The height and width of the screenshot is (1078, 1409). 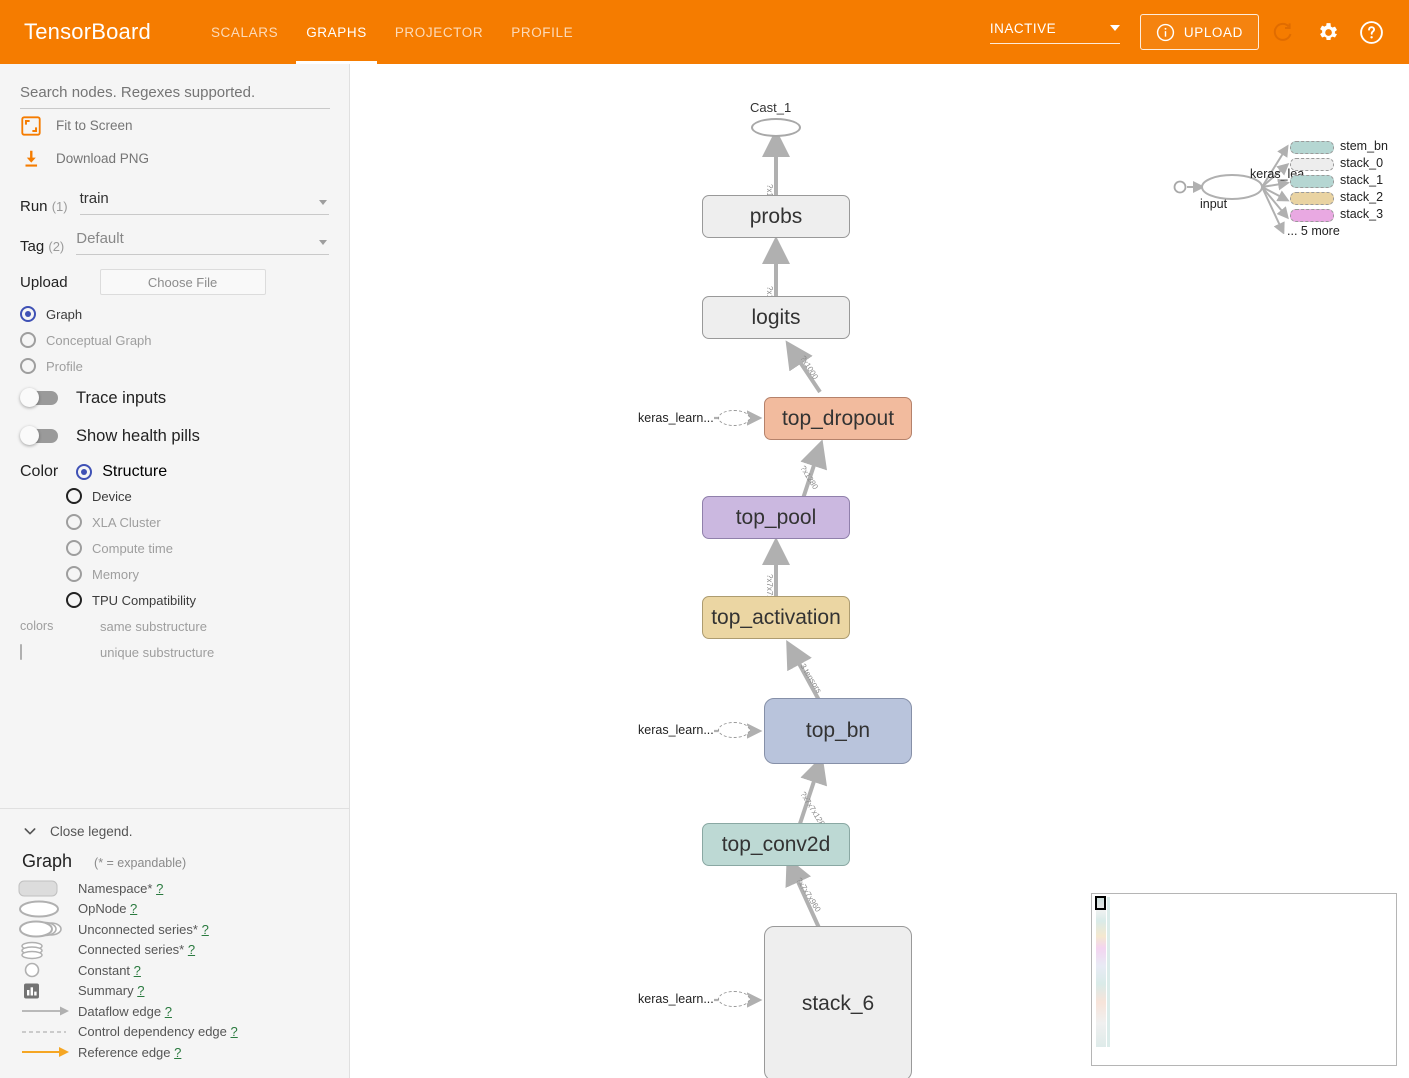 What do you see at coordinates (174, 366) in the screenshot?
I see `source-option-profile: Profile` at bounding box center [174, 366].